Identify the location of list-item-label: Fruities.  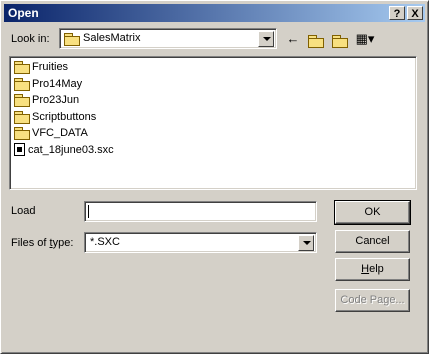
(50, 67).